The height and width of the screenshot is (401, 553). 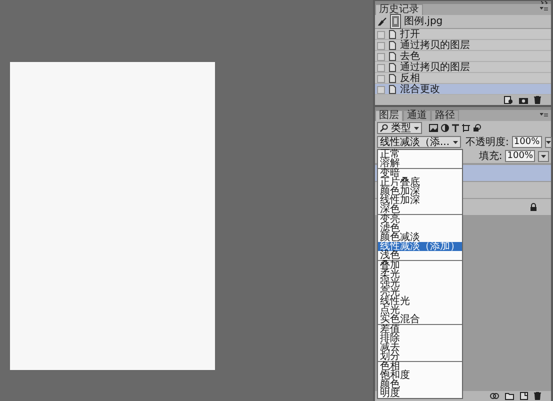 What do you see at coordinates (466, 128) in the screenshot?
I see `transform-icon` at bounding box center [466, 128].